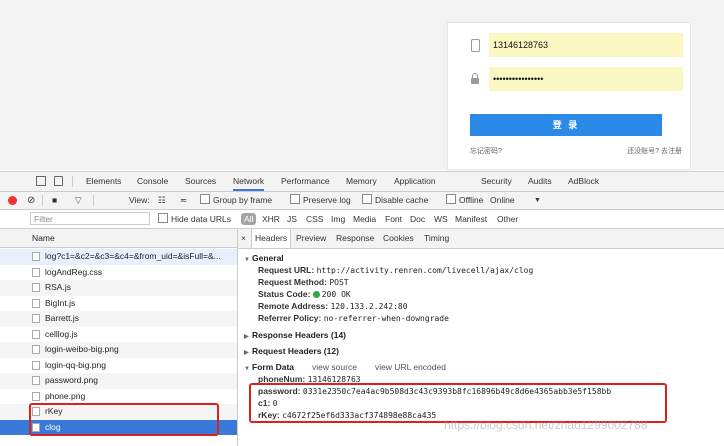 The image size is (724, 446). I want to click on general-section: ▼ General, so click(264, 258).